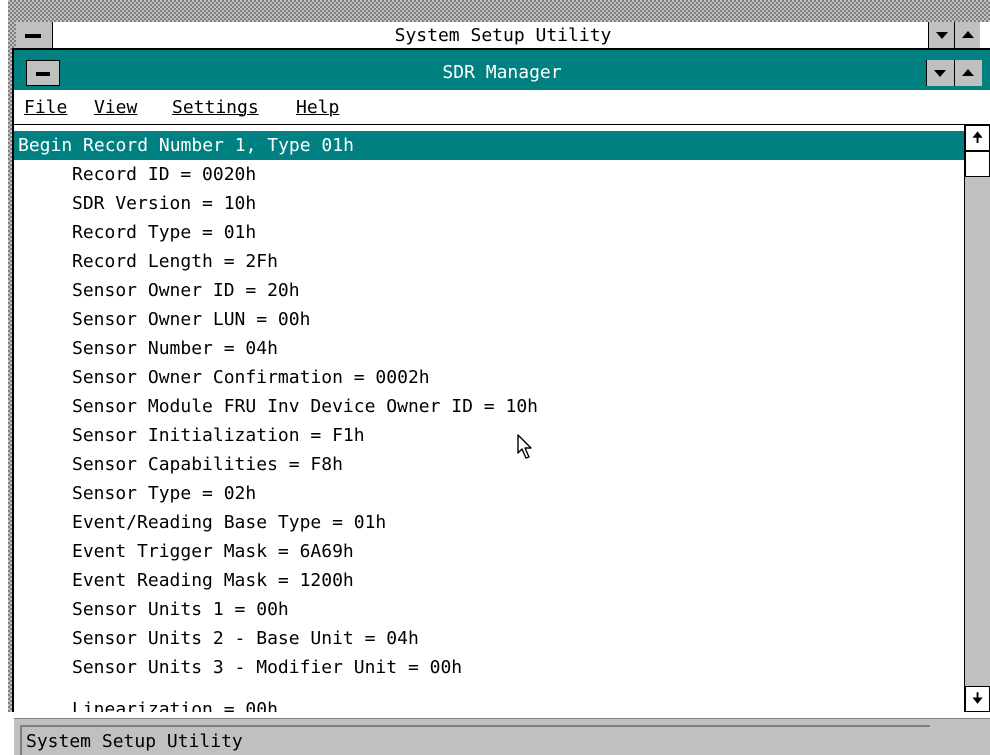 The height and width of the screenshot is (755, 990). I want to click on list-item: Event Reading Mask = 1200h, so click(489, 580).